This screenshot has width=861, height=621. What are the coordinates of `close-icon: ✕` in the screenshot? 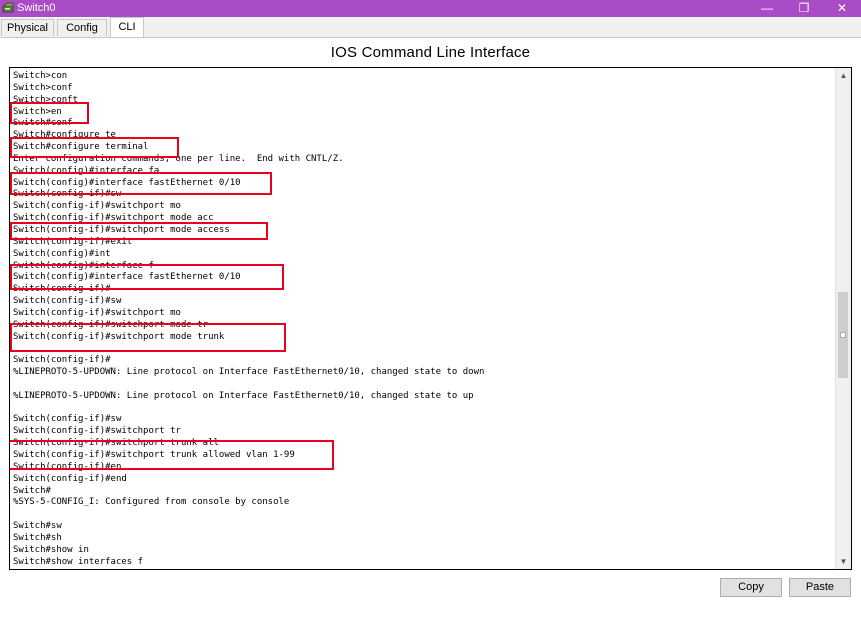 It's located at (842, 8).